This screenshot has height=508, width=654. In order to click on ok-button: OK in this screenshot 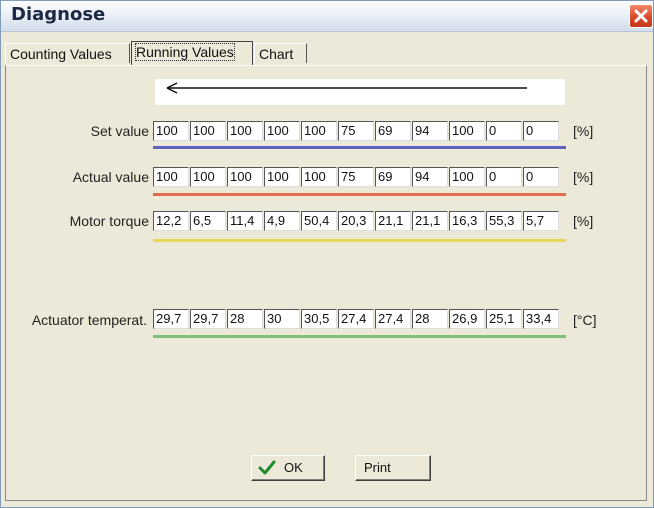, I will do `click(288, 468)`.